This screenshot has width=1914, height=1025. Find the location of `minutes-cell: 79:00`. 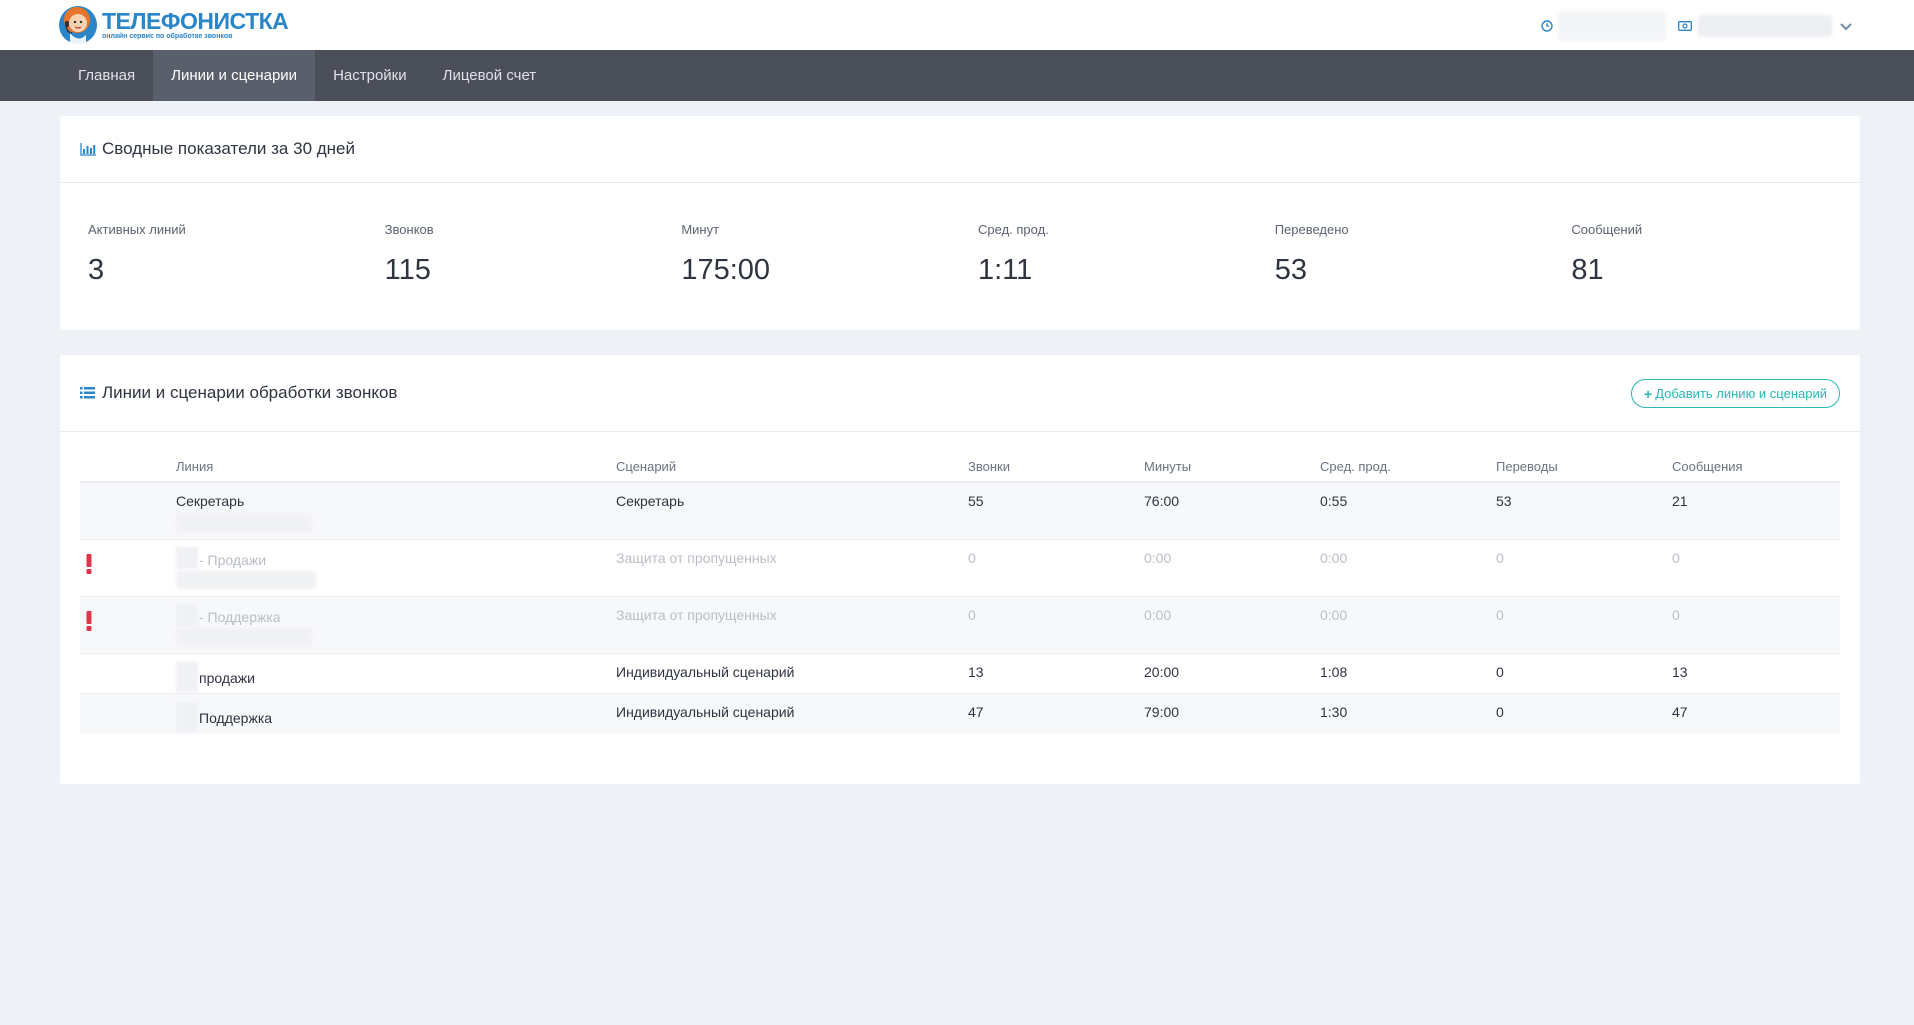

minutes-cell: 79:00 is located at coordinates (1162, 712).